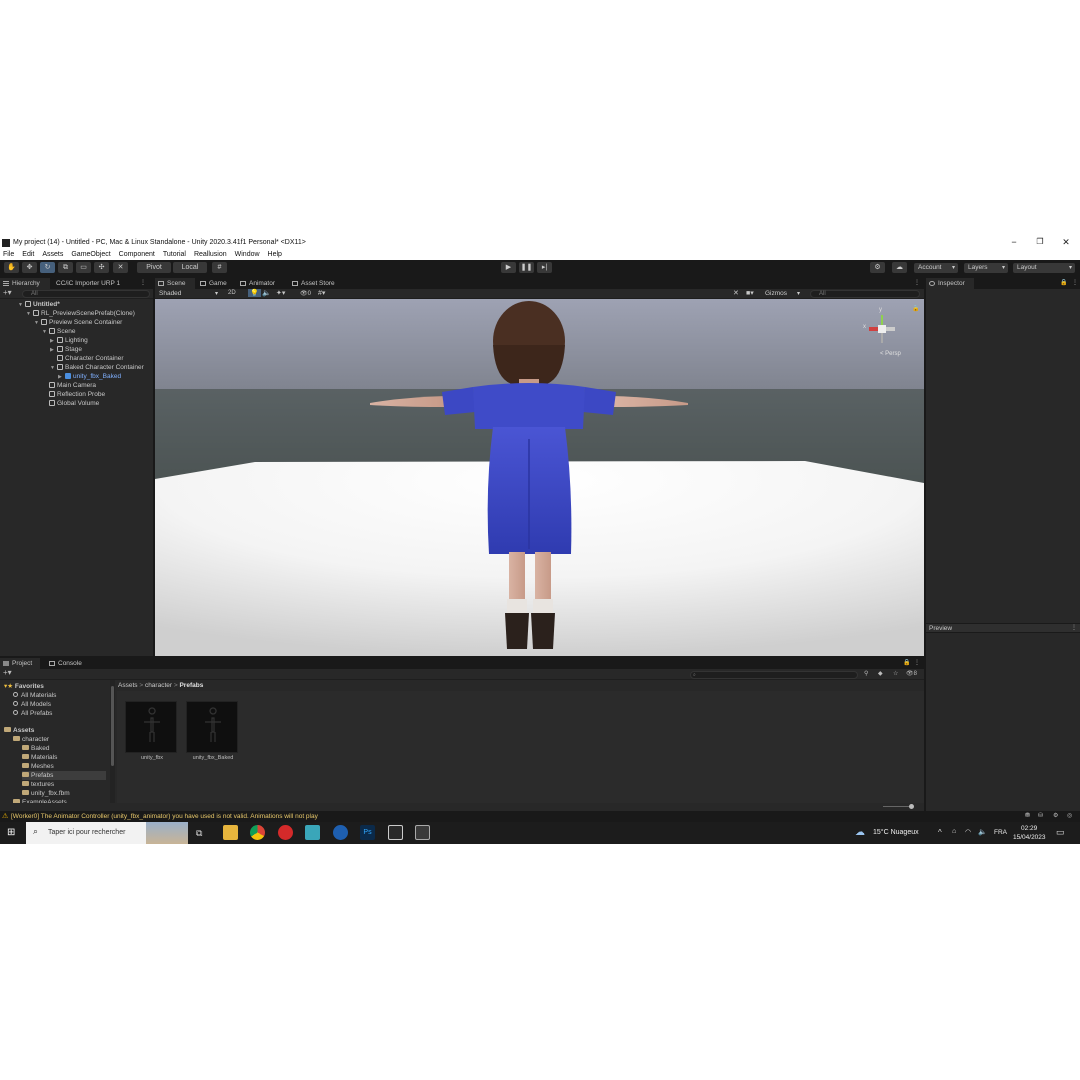  I want to click on project-tree-item: All Materials, so click(34, 695).